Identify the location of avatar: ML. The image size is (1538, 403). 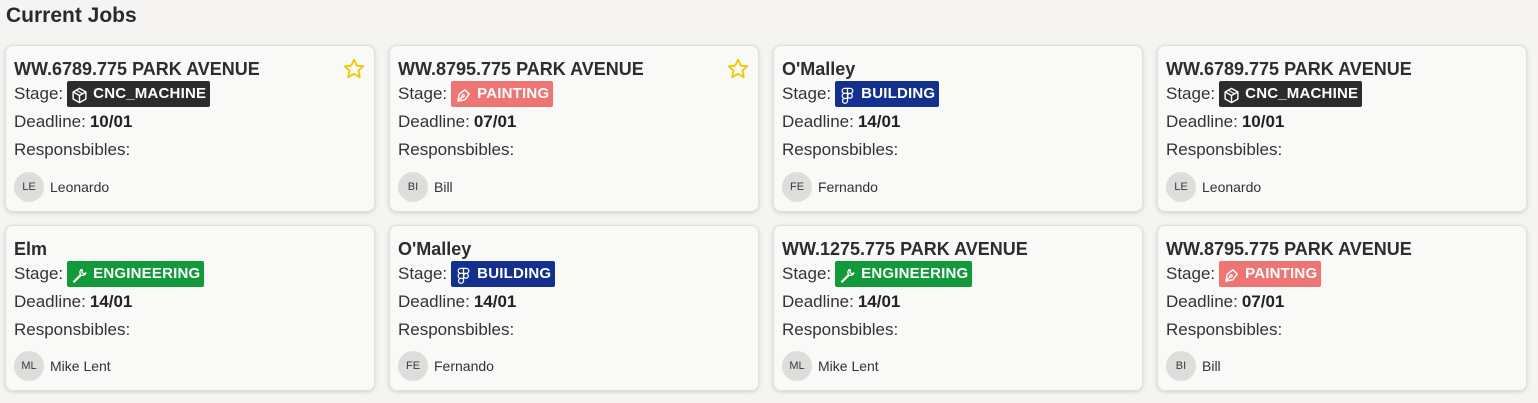
(29, 366).